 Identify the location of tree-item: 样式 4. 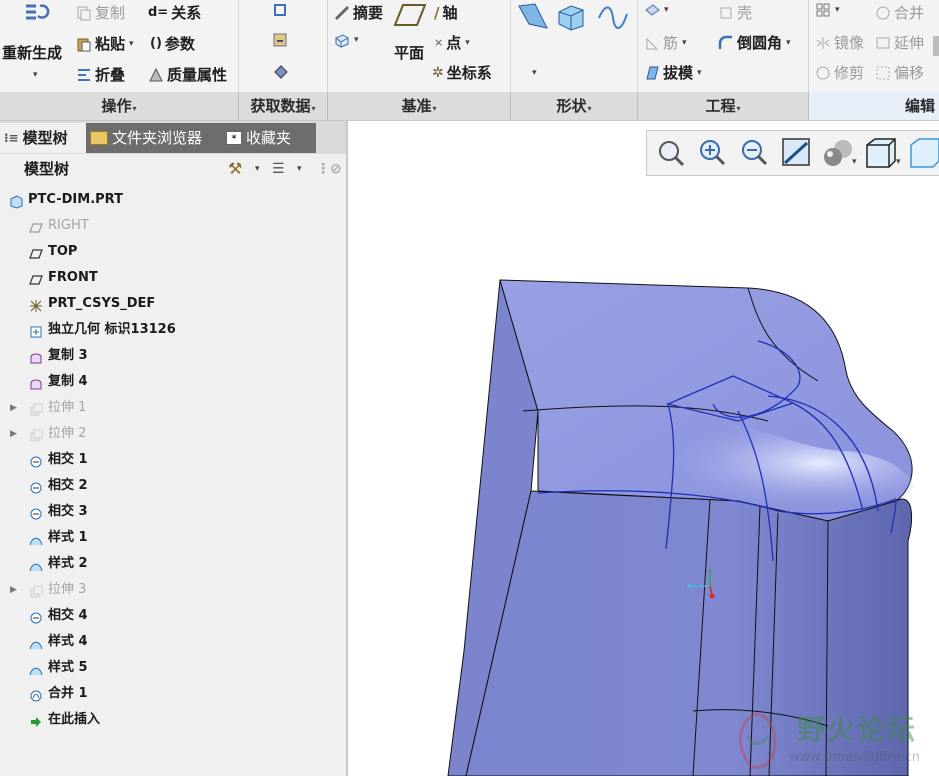
(173, 642).